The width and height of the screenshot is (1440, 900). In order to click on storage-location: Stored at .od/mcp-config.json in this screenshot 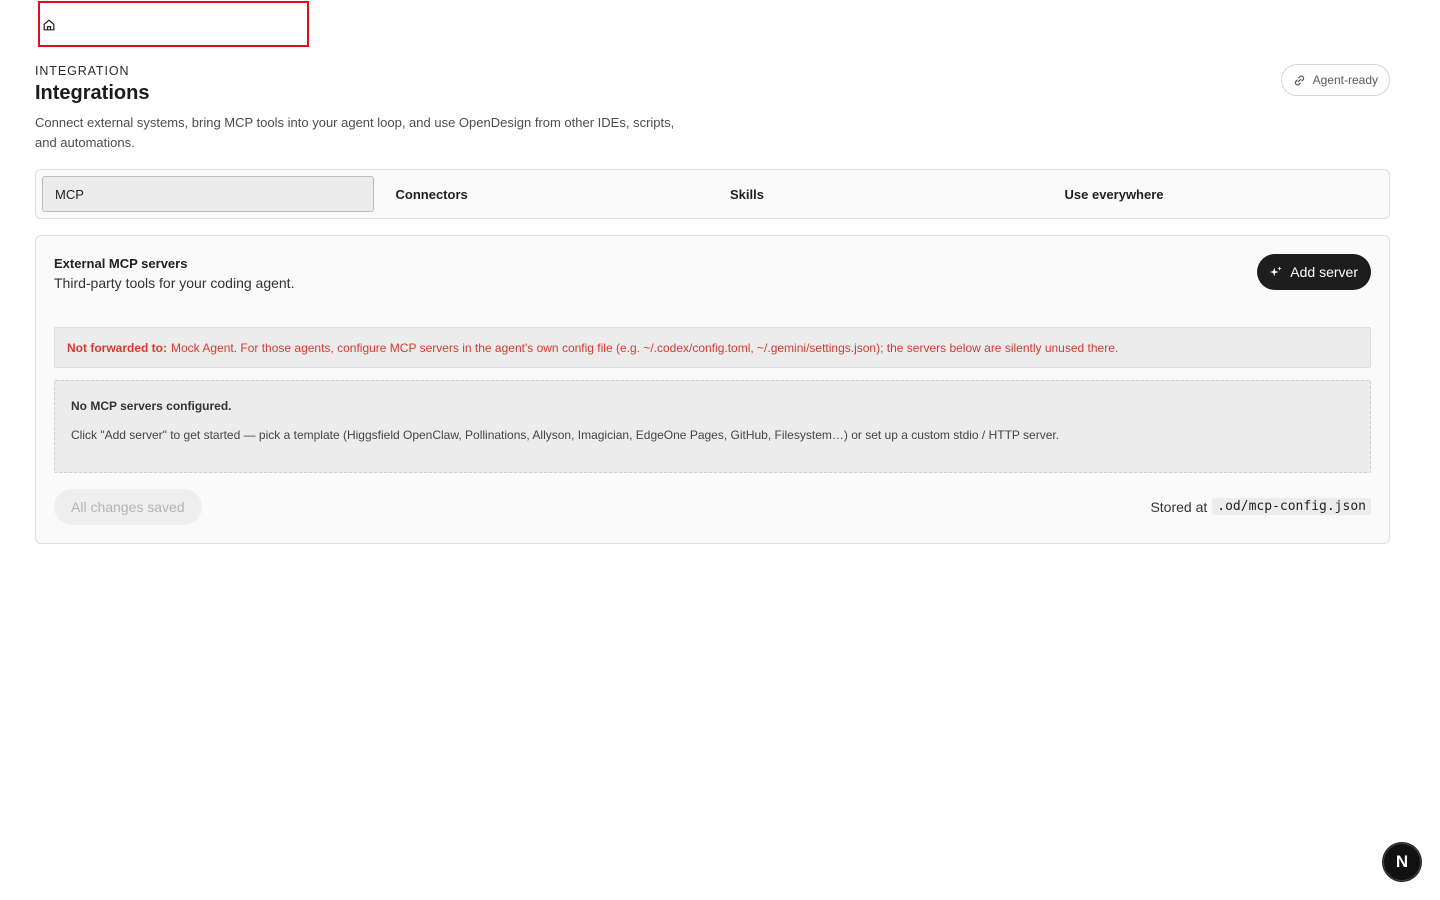, I will do `click(1260, 506)`.